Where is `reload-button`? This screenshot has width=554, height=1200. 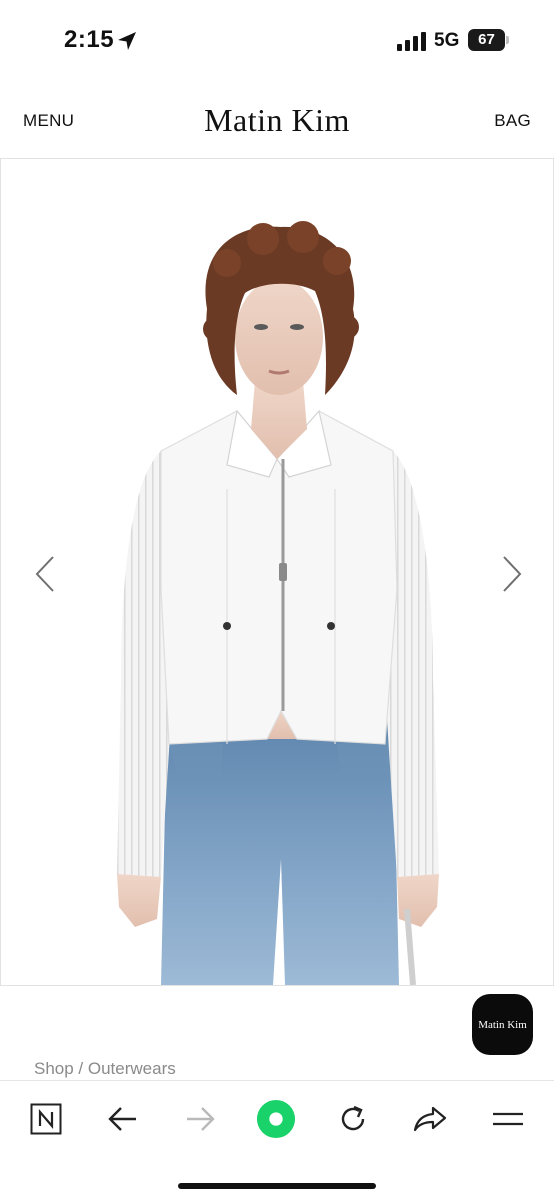
reload-button is located at coordinates (353, 1119).